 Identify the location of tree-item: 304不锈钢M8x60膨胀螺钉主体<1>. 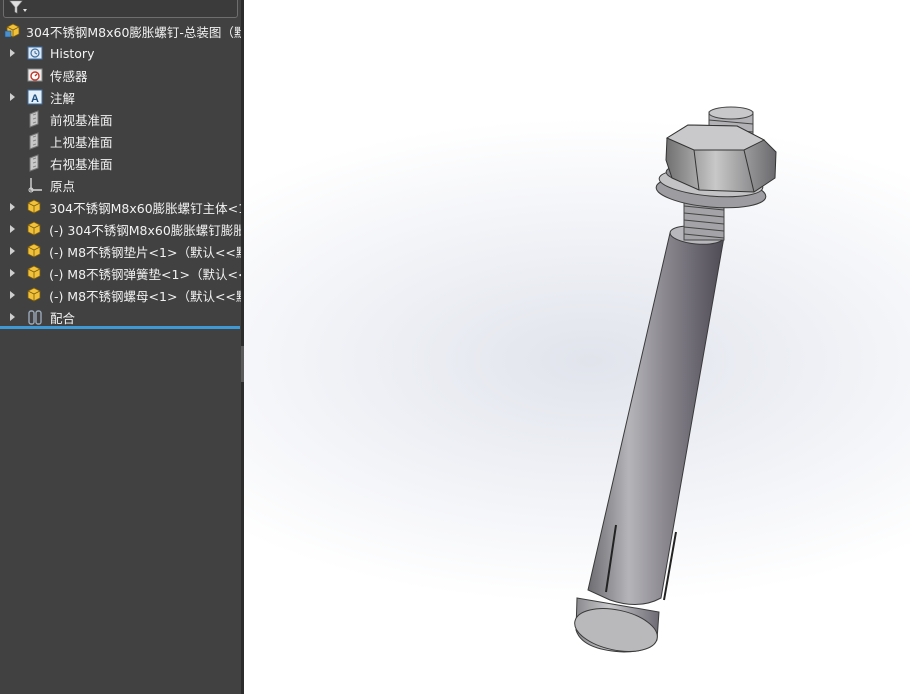
(120, 207).